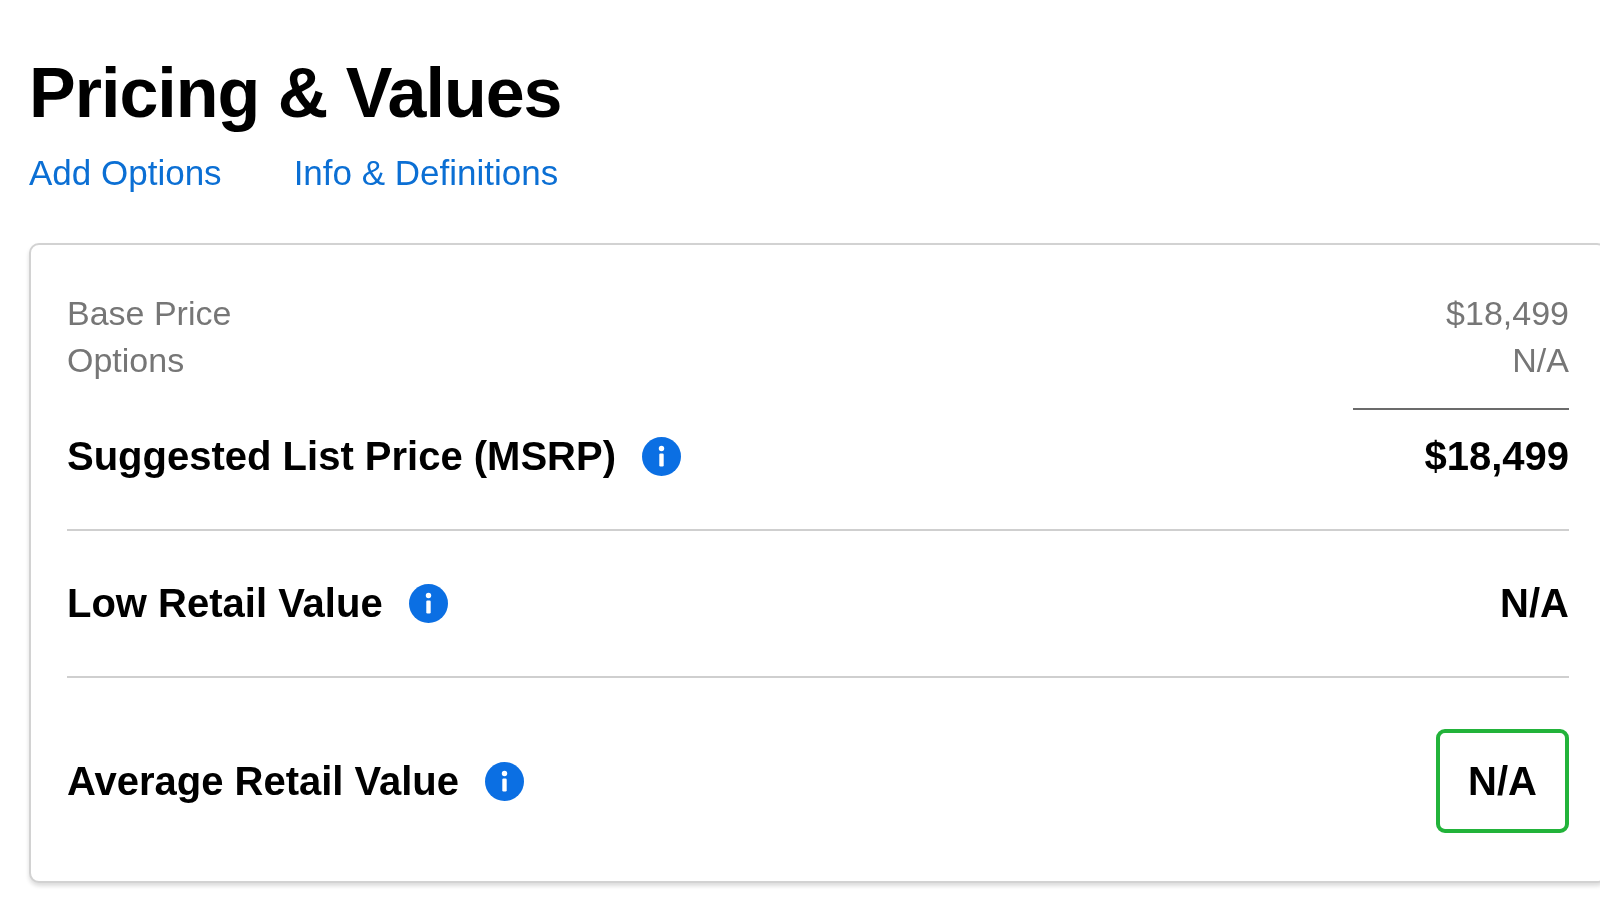 The height and width of the screenshot is (921, 1600). What do you see at coordinates (1502, 781) in the screenshot?
I see `highlighted-value: N/A` at bounding box center [1502, 781].